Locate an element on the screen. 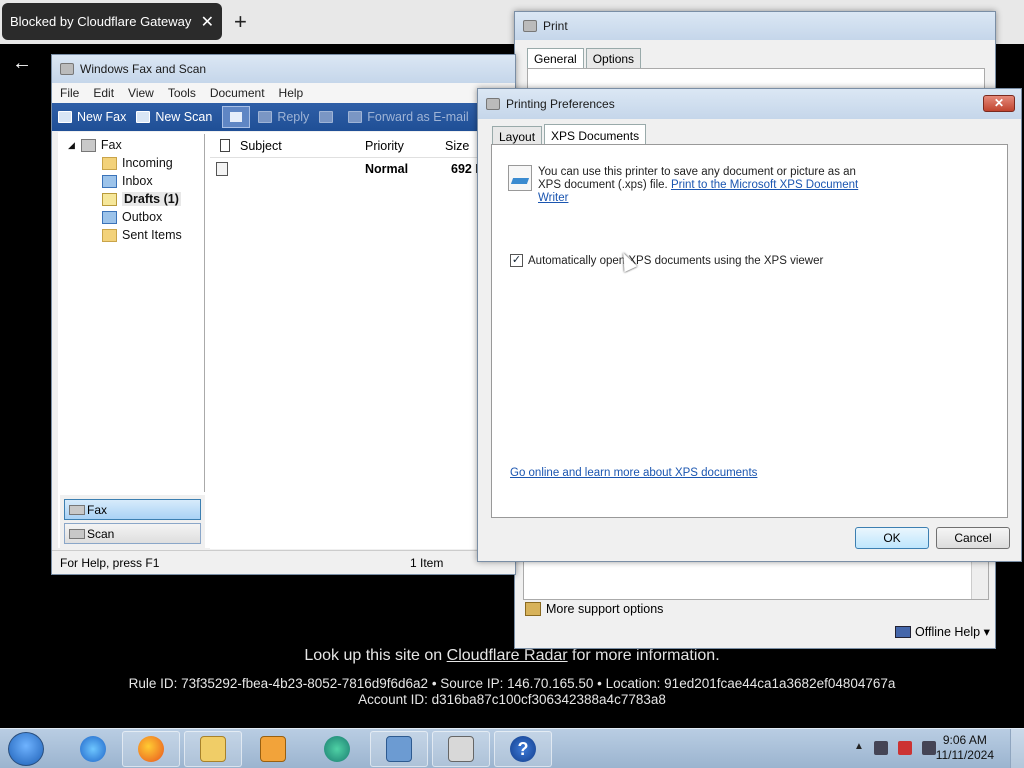 This screenshot has width=1024, height=768. tree-item-inbox: Inbox is located at coordinates (127, 181).